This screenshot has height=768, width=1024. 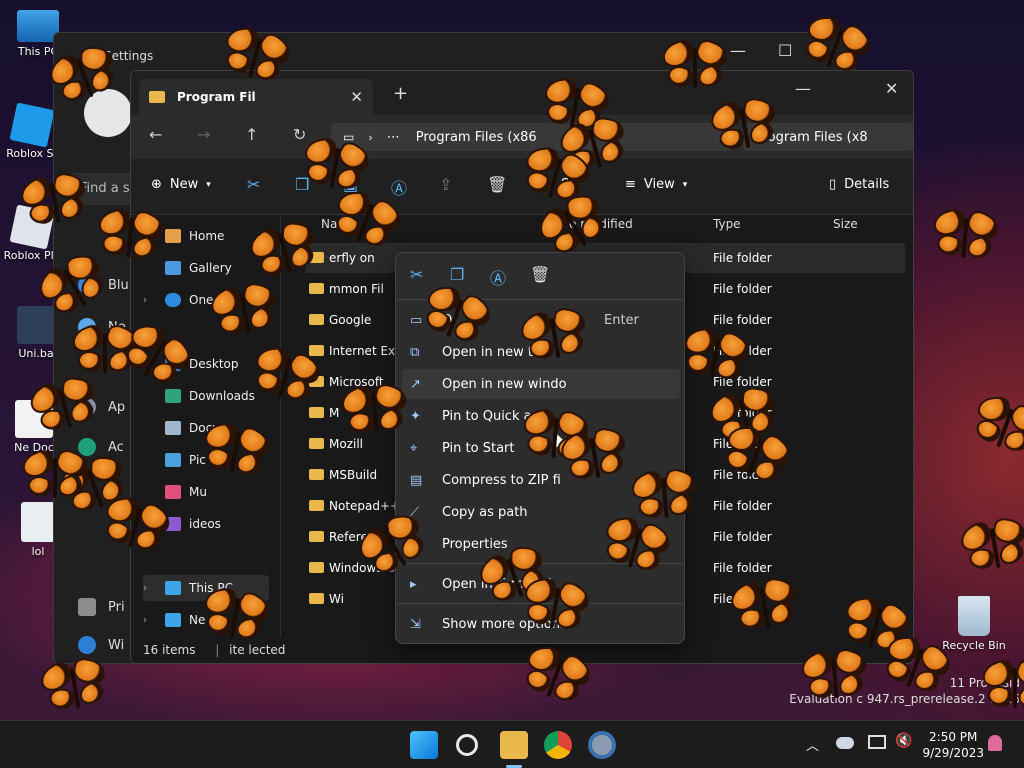 I want to click on minimize-button: —, so click(x=803, y=88).